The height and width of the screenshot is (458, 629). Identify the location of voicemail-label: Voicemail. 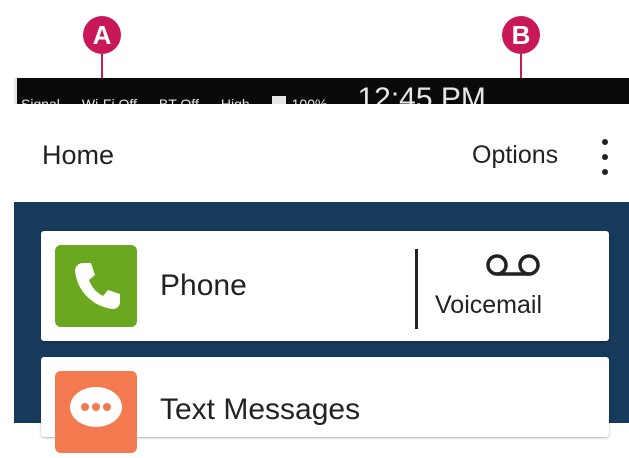
(488, 305).